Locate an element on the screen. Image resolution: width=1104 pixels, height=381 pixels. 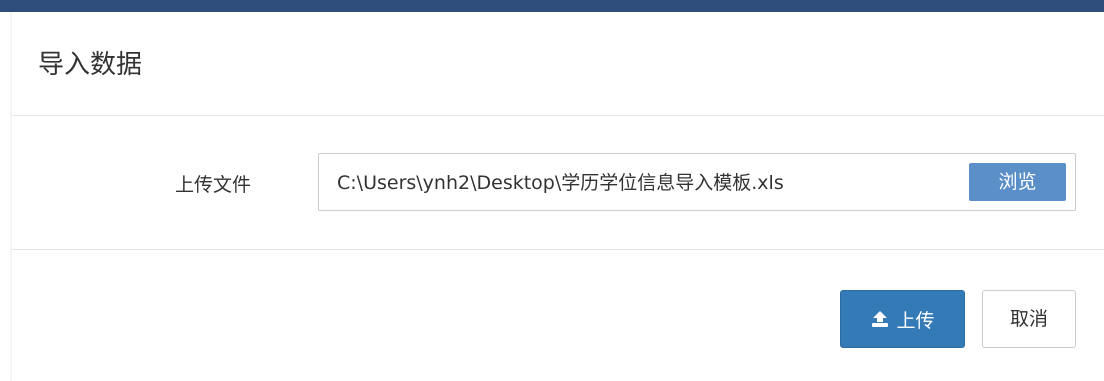
upload-button: 上传 is located at coordinates (902, 319).